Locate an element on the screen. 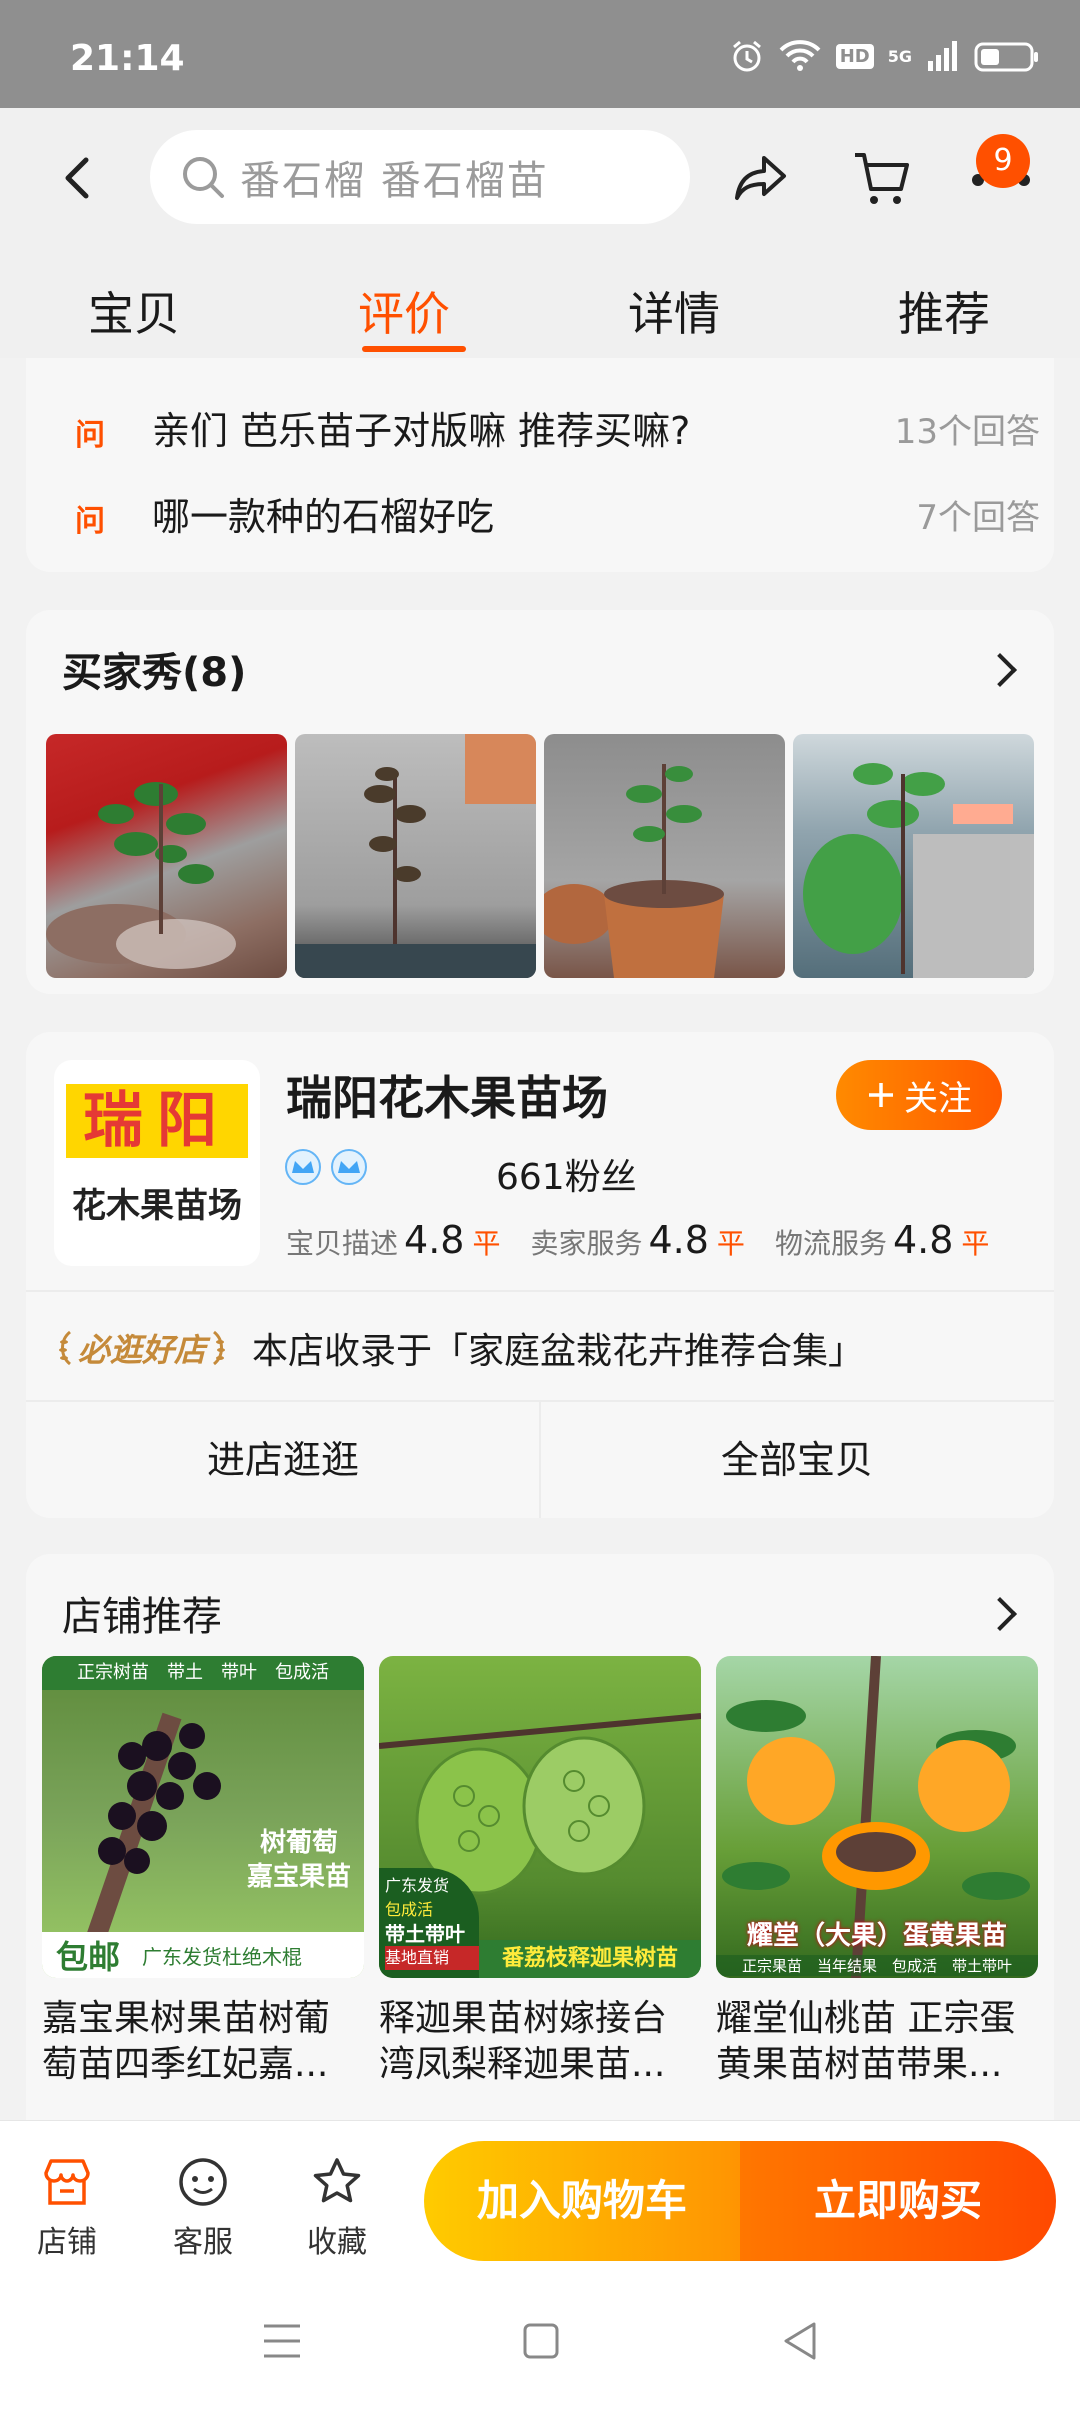  must-visit-label: 必逛好店 is located at coordinates (142, 1350).